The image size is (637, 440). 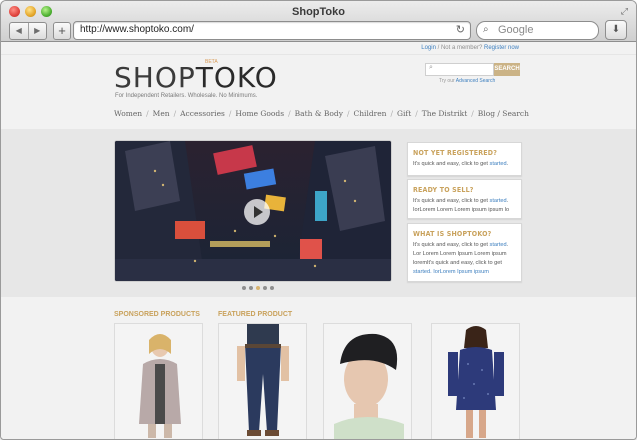 I want to click on box-title: READY TO SELL?, so click(x=443, y=190).